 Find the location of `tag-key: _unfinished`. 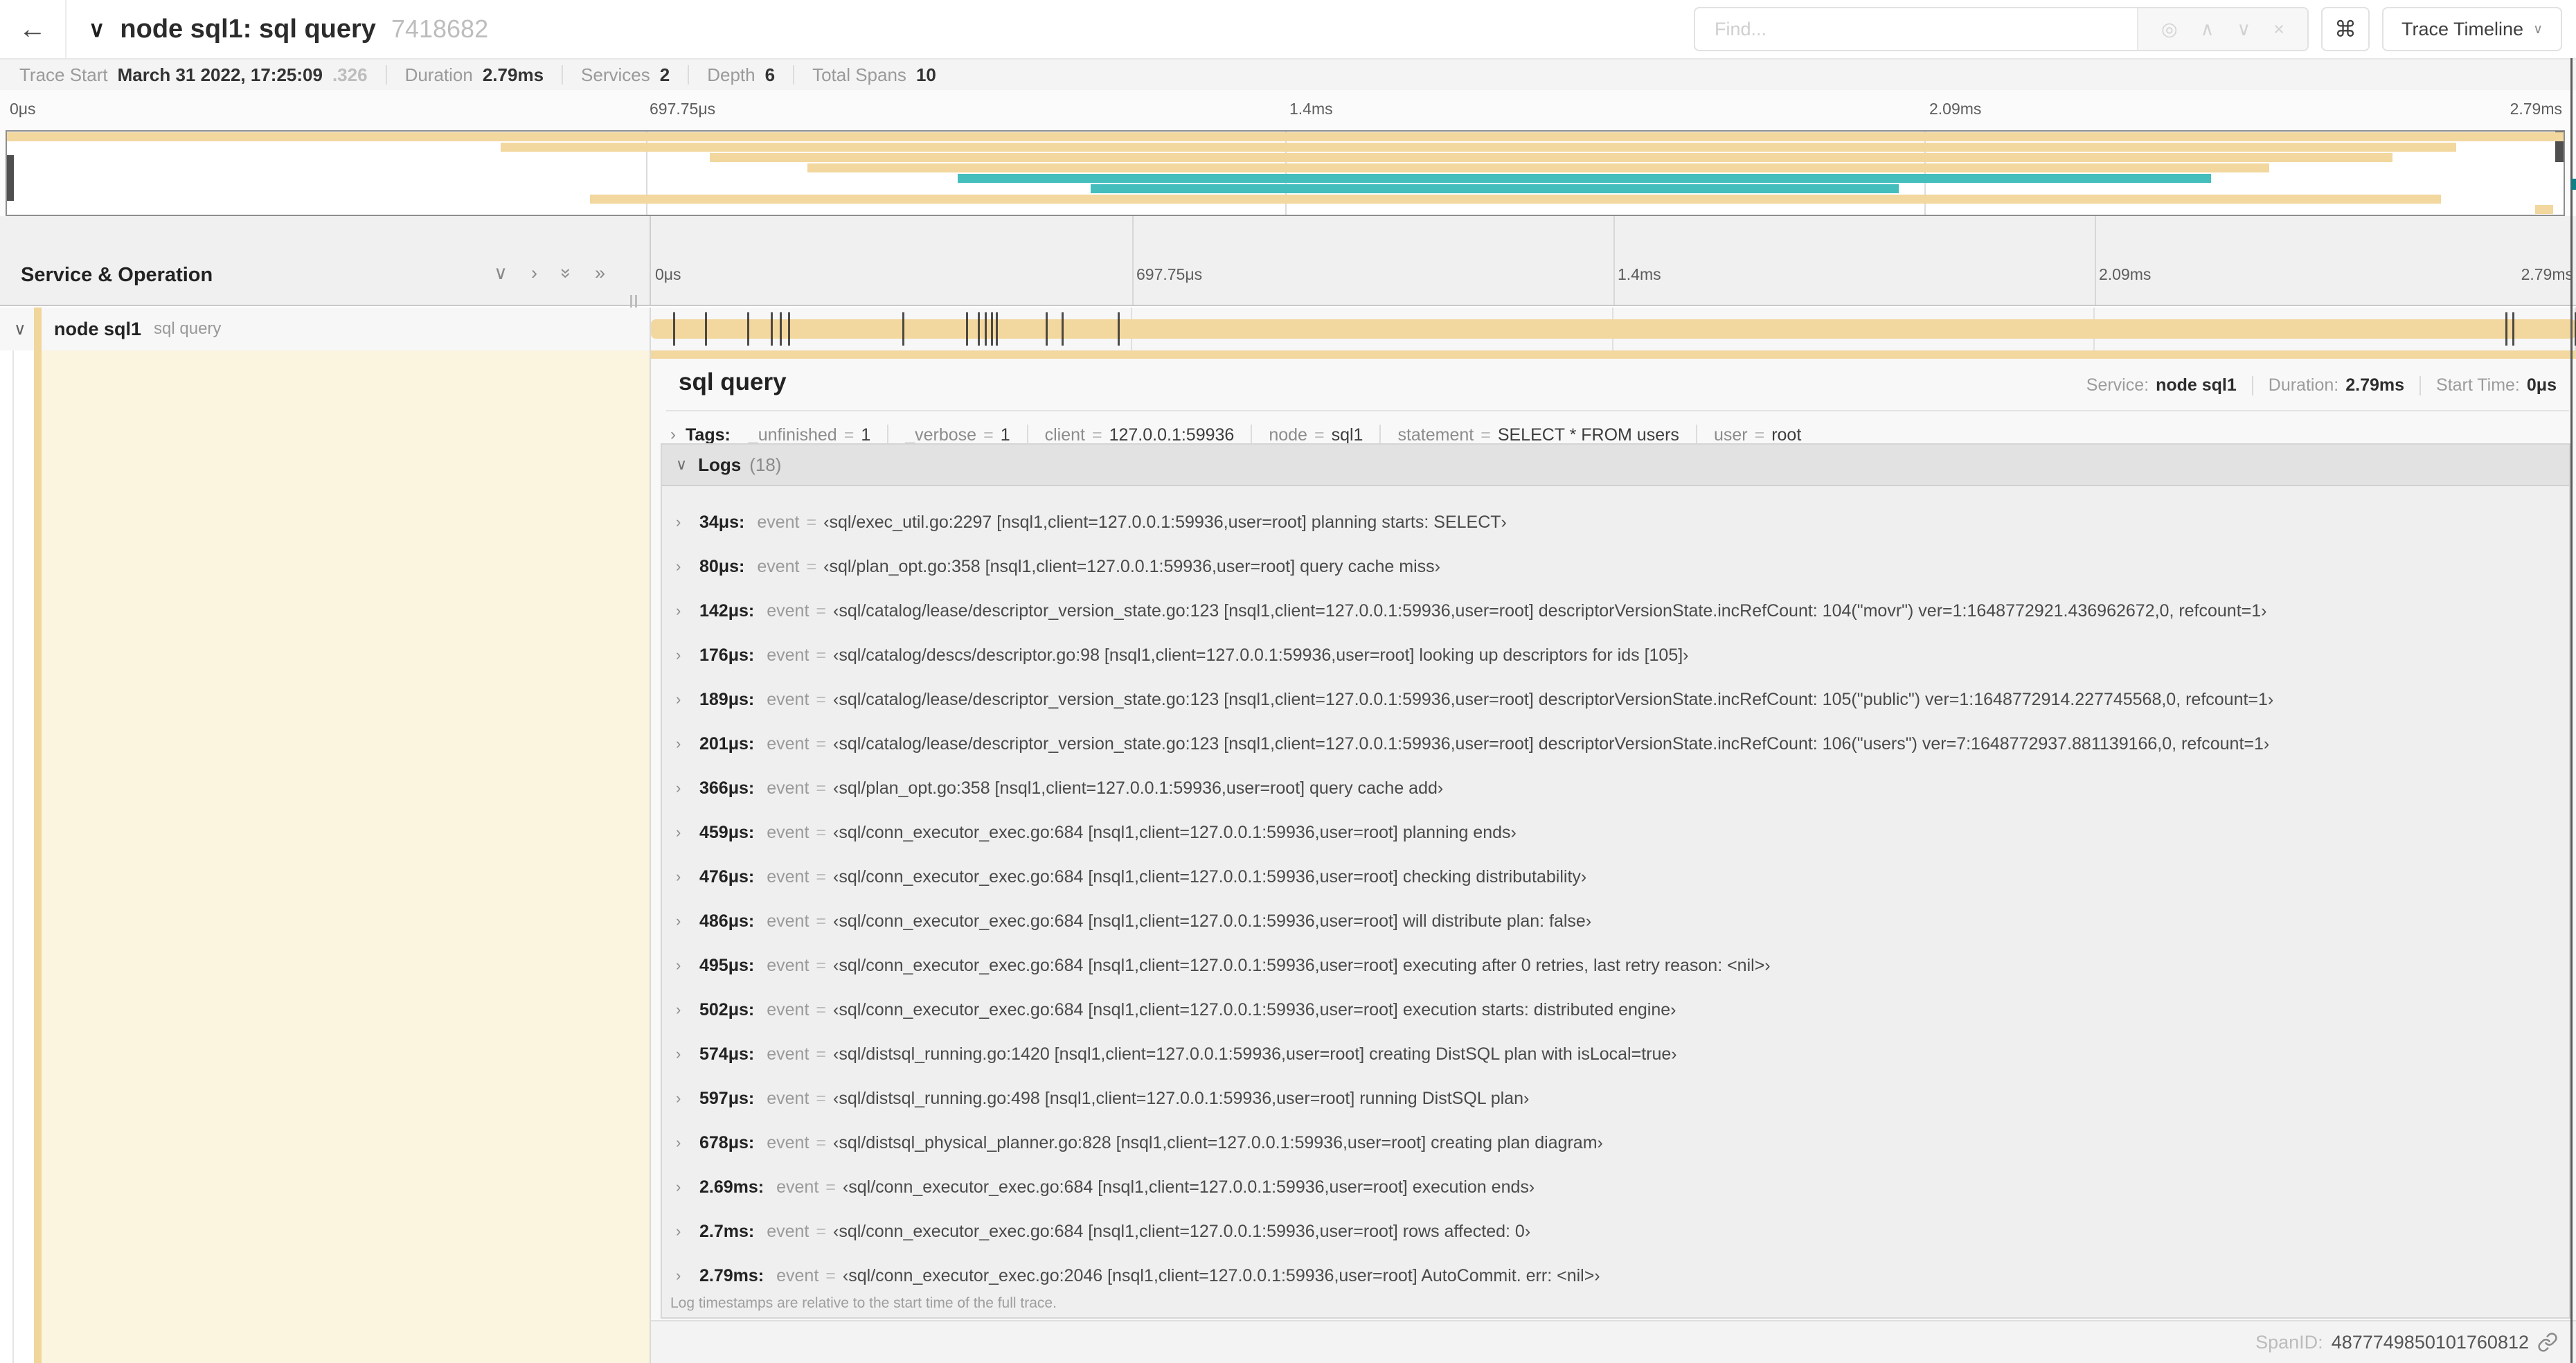

tag-key: _unfinished is located at coordinates (793, 435).